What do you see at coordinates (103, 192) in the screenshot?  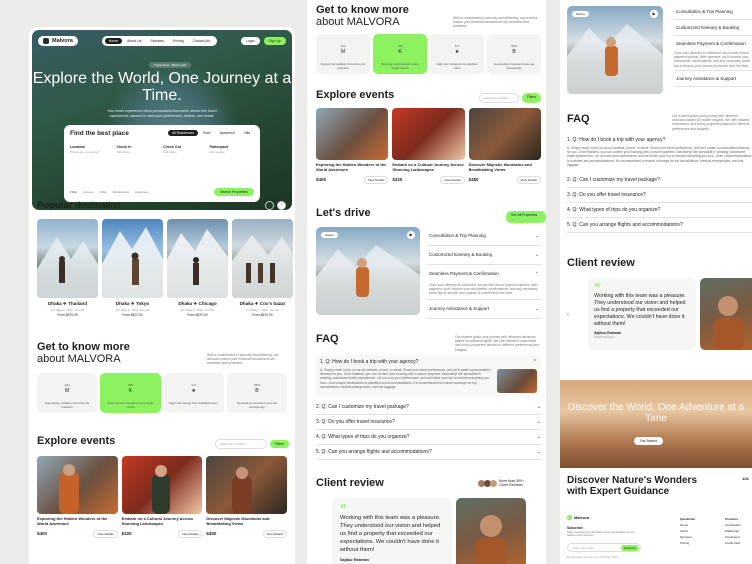 I see `filter-villas: Villas` at bounding box center [103, 192].